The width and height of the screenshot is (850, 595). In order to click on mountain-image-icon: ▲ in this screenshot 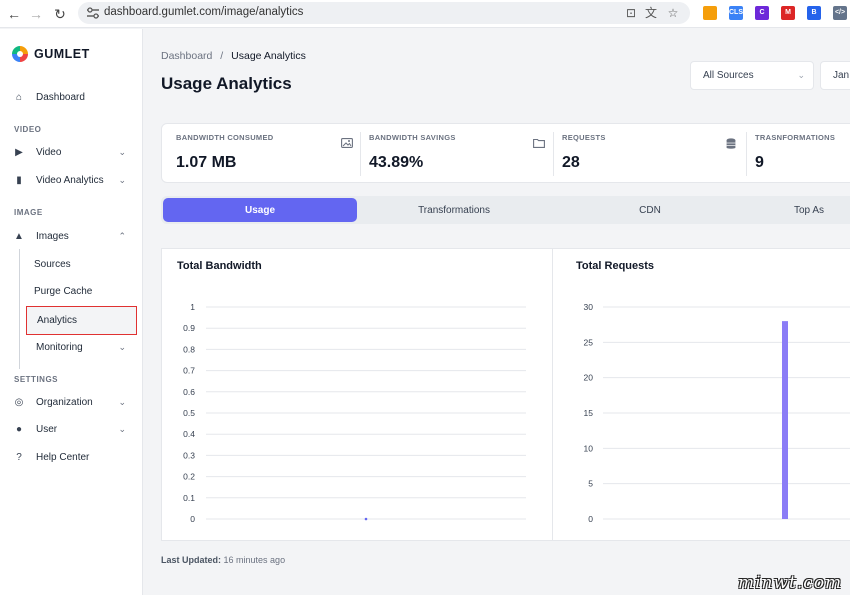, I will do `click(19, 236)`.